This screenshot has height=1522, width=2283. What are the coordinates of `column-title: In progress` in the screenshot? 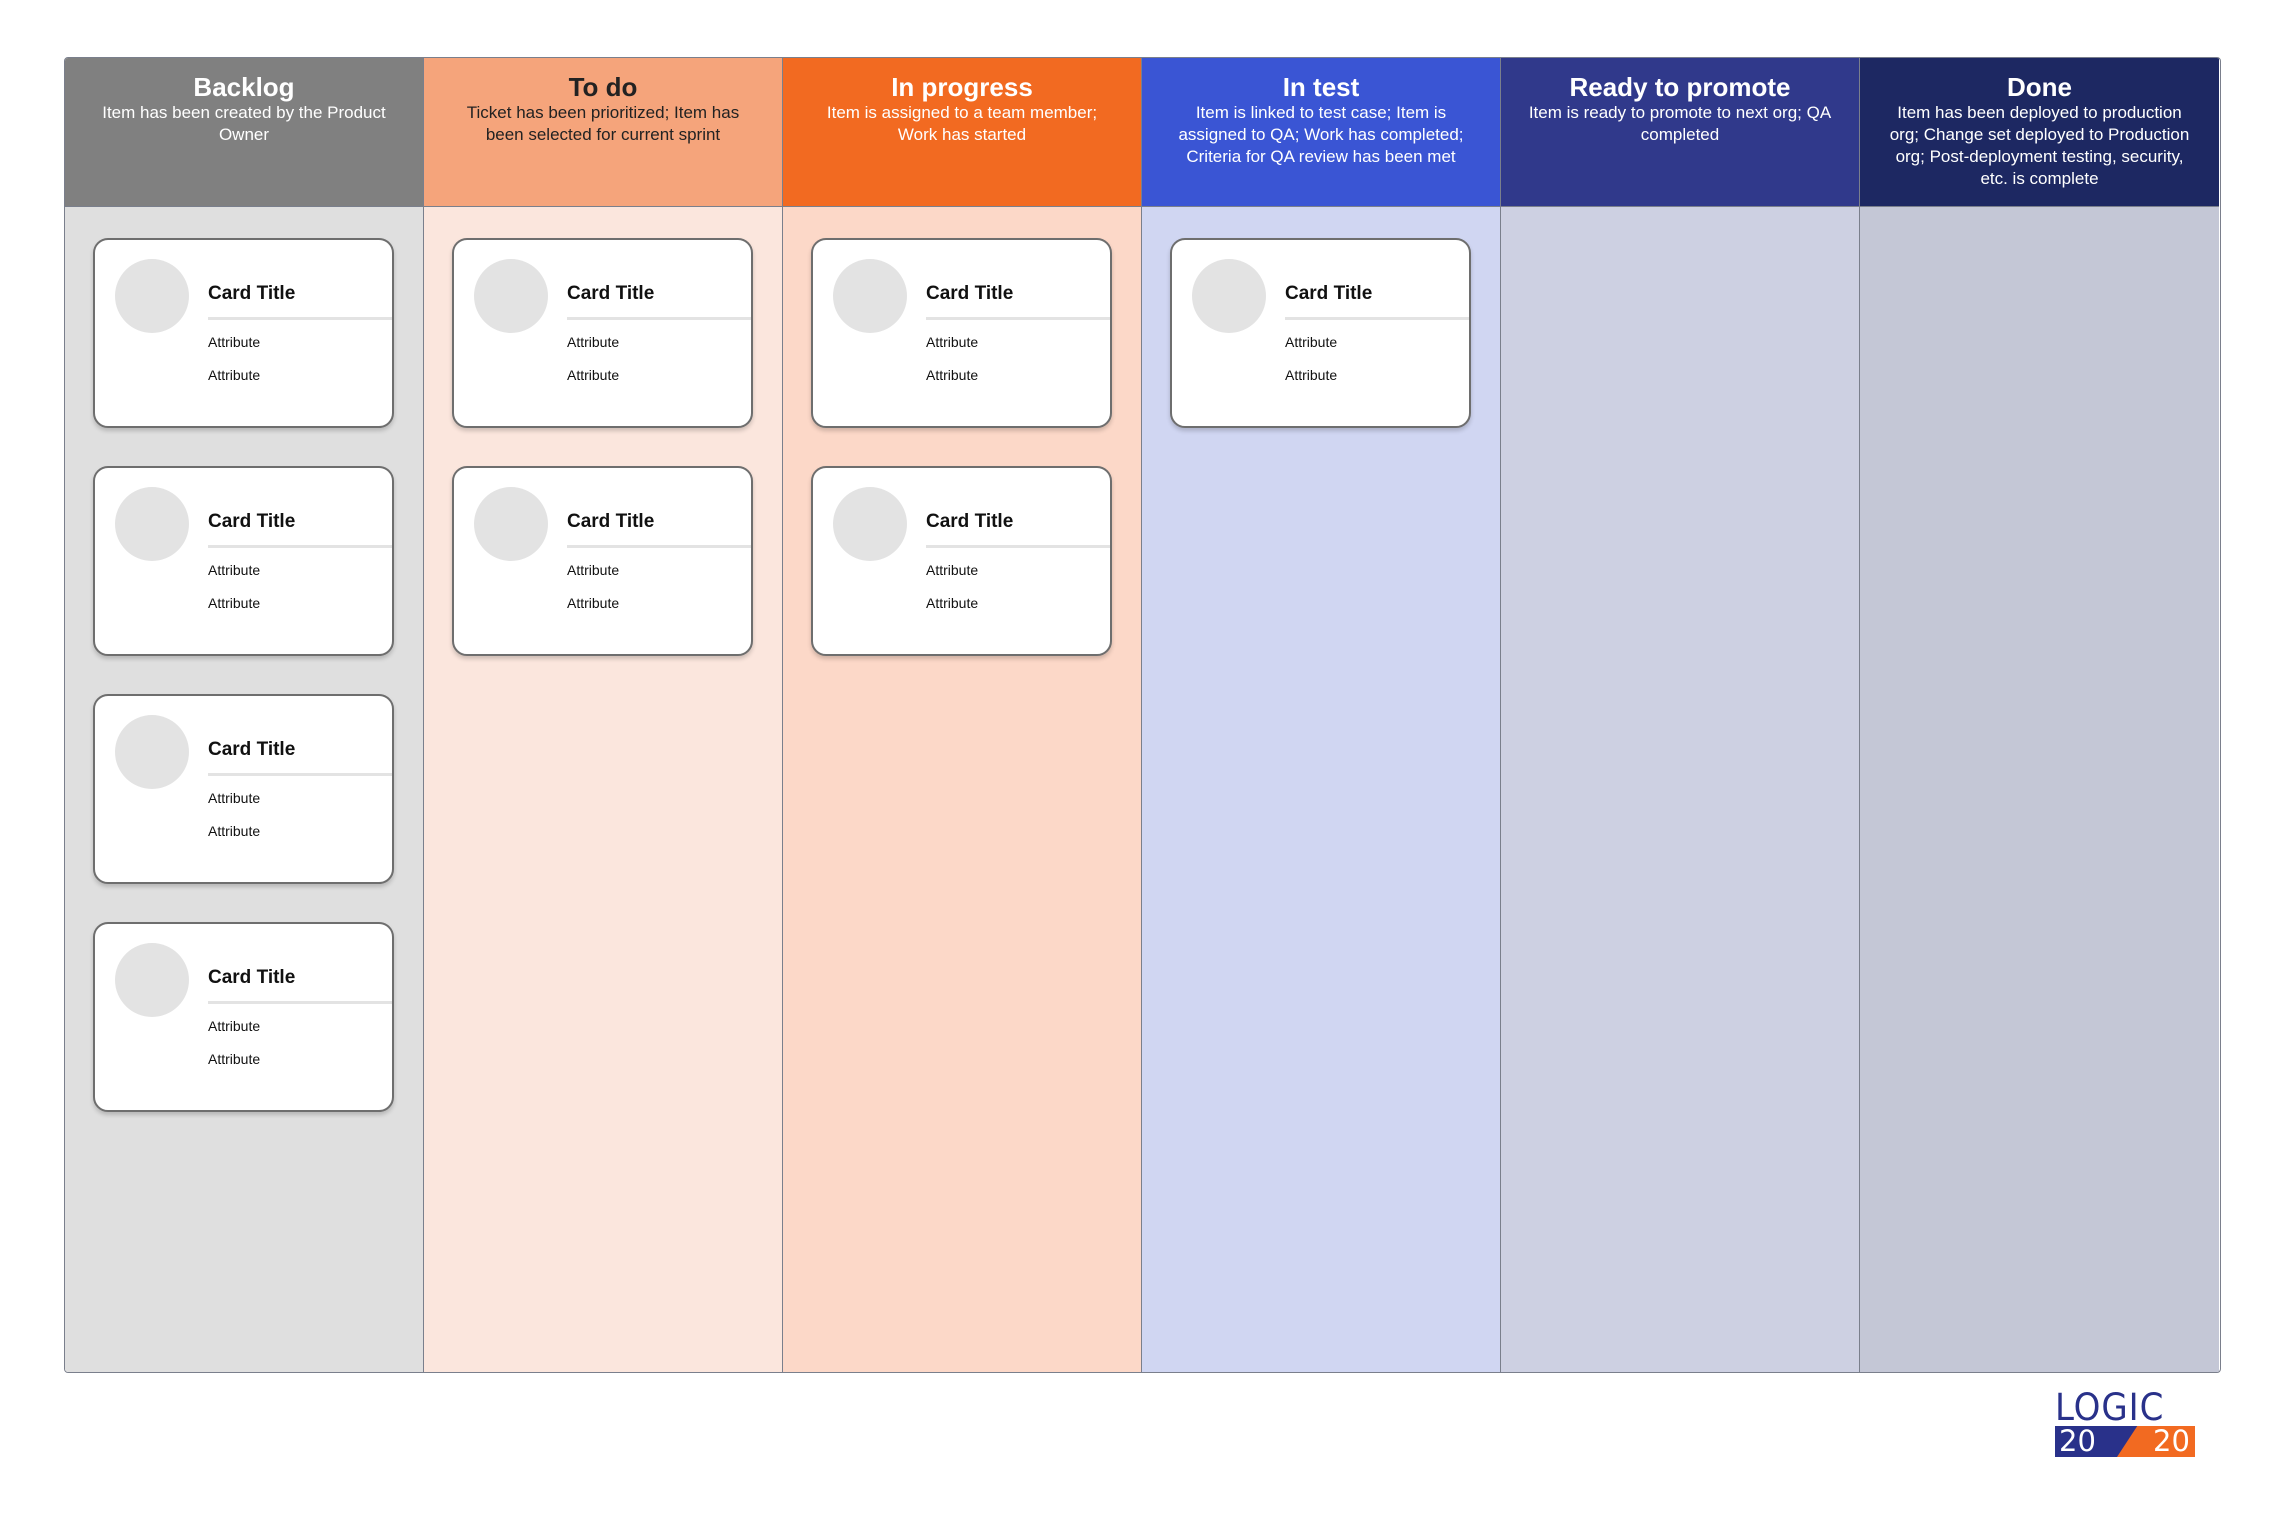 It's located at (962, 87).